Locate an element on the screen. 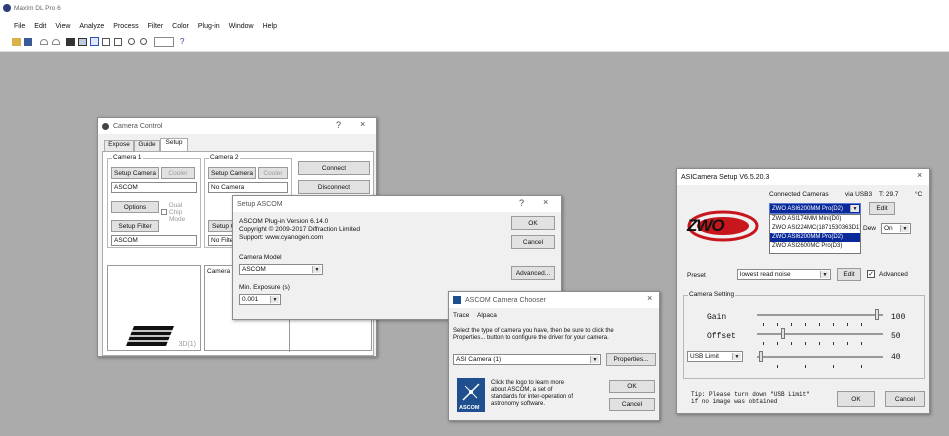  camera-model-select: ASCOM ▼ is located at coordinates (281, 269).